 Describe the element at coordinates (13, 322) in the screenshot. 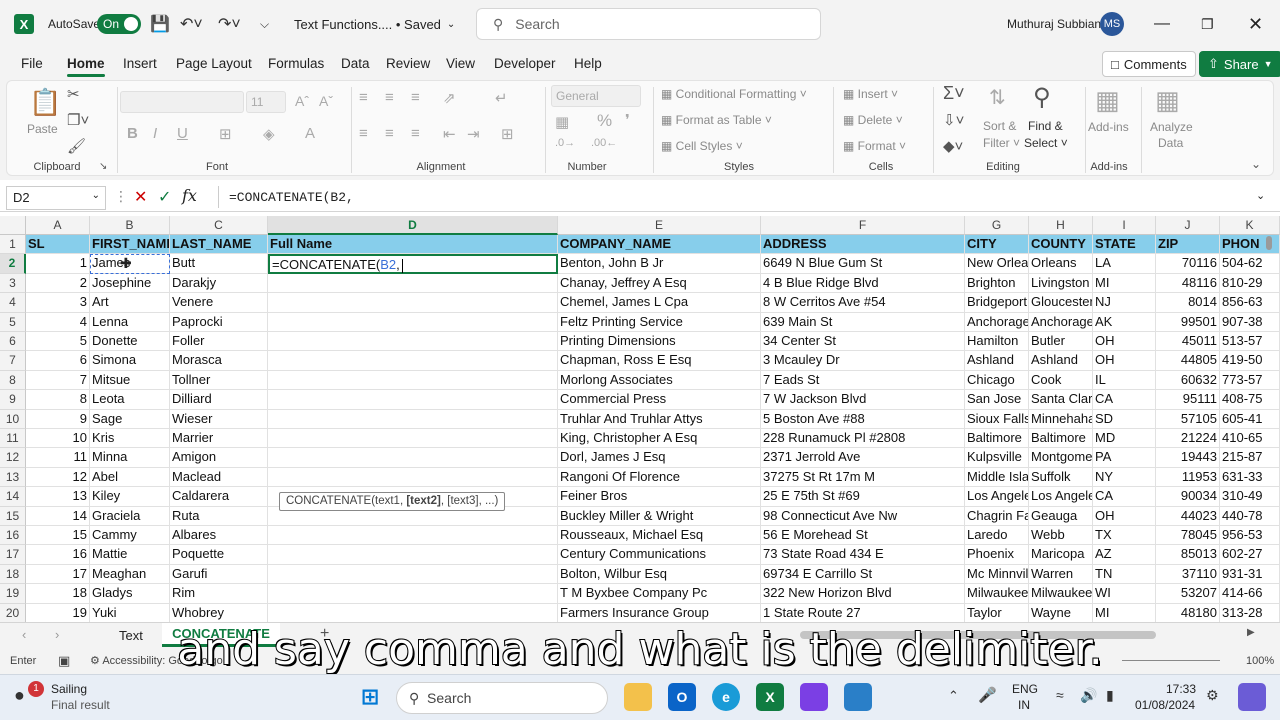

I see `row-header: 5` at that location.